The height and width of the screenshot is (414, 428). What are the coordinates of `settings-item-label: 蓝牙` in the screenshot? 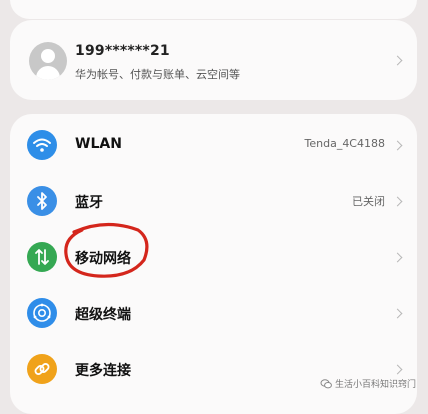 It's located at (89, 203).